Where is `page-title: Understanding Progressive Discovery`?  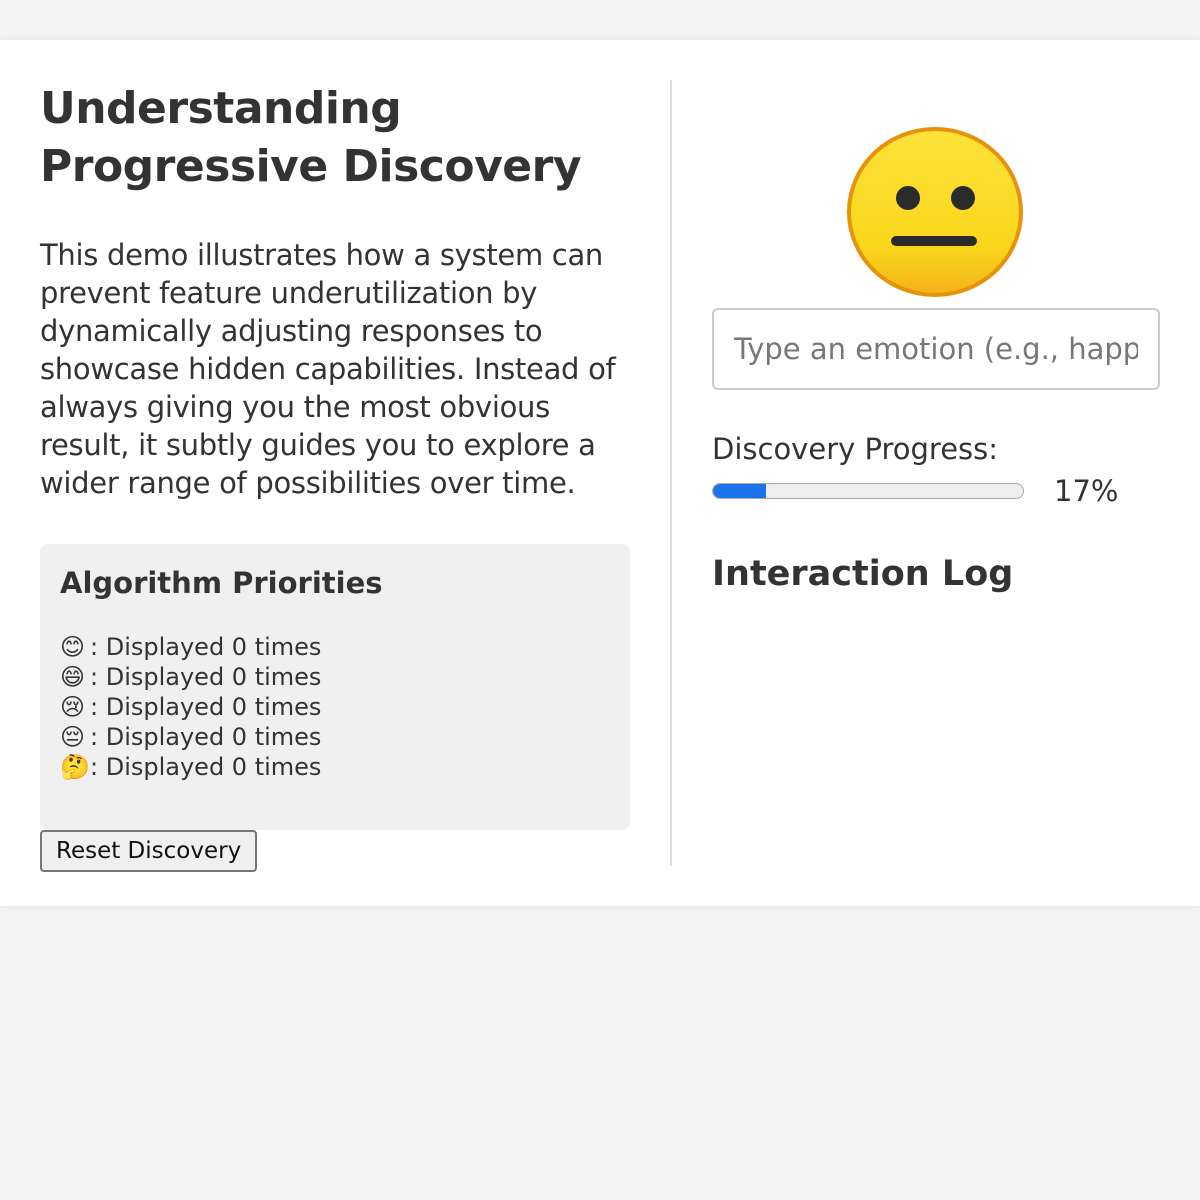 page-title: Understanding Progressive Discovery is located at coordinates (311, 137).